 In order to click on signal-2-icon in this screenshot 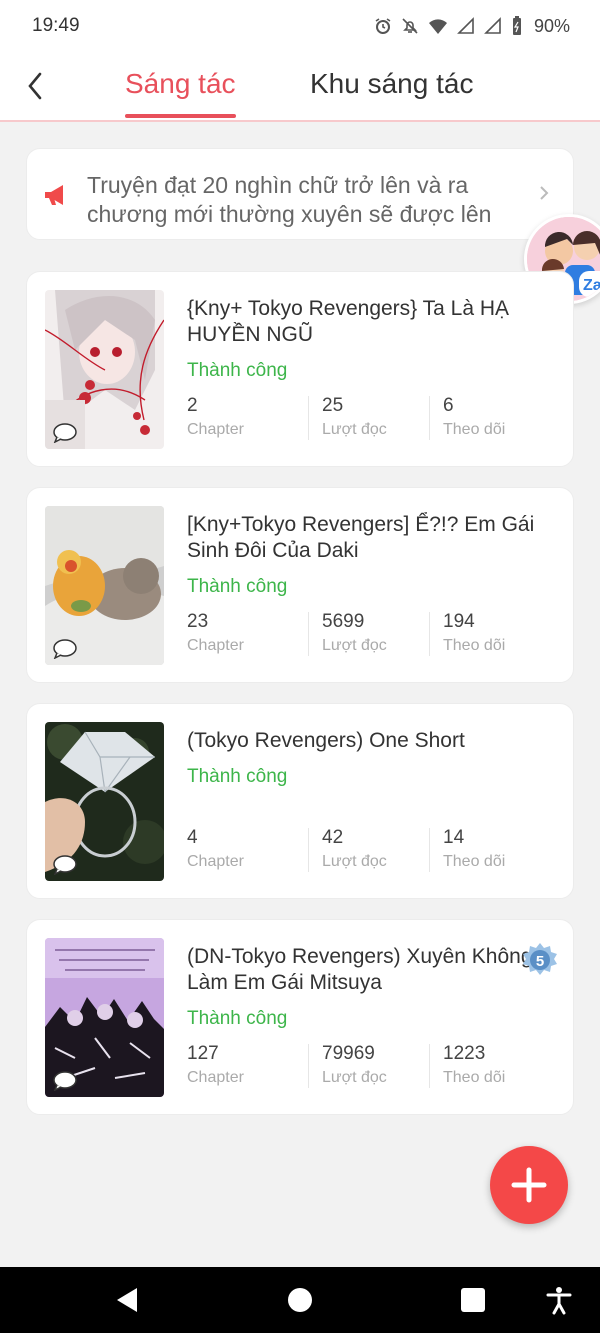, I will do `click(492, 25)`.